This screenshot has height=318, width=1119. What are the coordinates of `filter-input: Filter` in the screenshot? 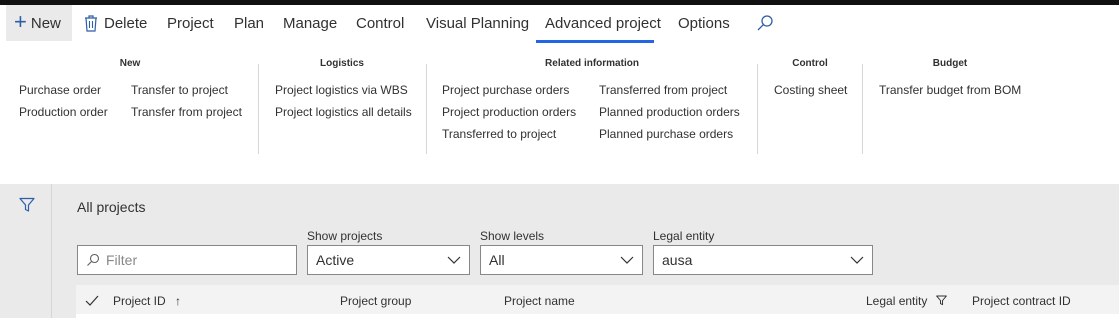 It's located at (187, 260).